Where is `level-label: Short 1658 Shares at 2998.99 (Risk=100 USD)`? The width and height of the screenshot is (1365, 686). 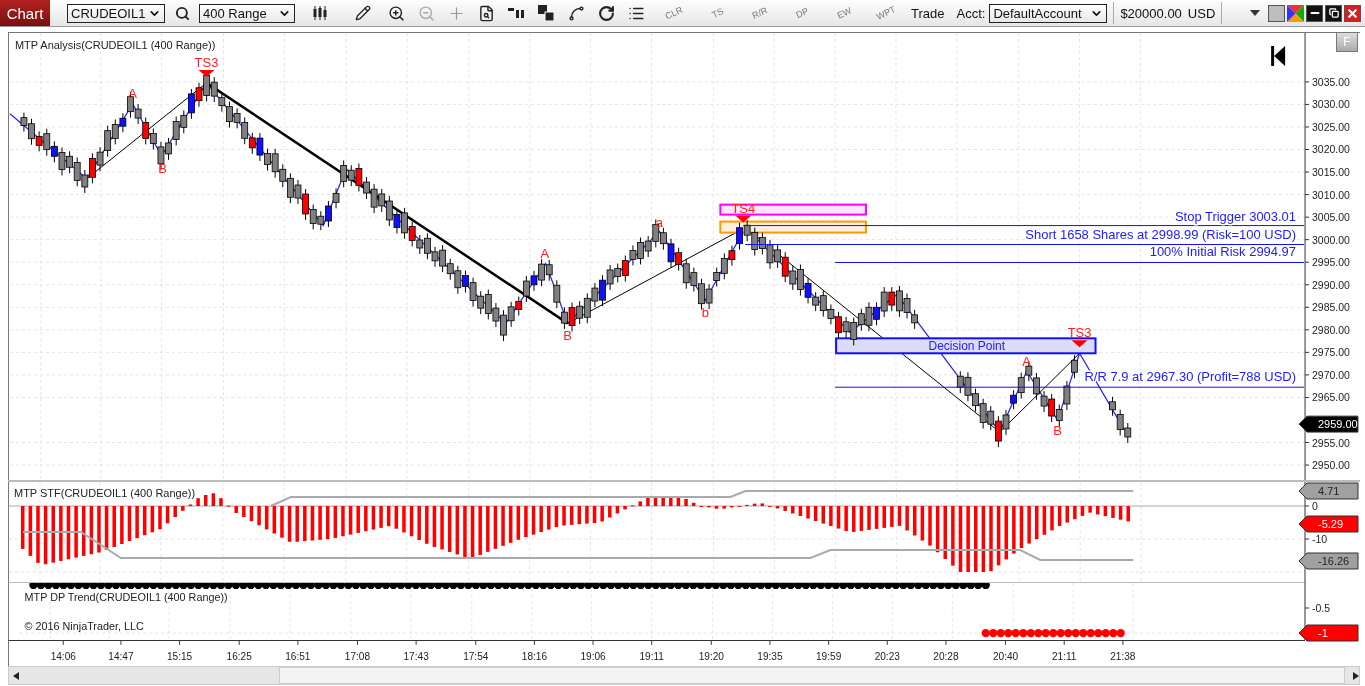
level-label: Short 1658 Shares at 2998.99 (Risk=100 USD) is located at coordinates (1161, 234).